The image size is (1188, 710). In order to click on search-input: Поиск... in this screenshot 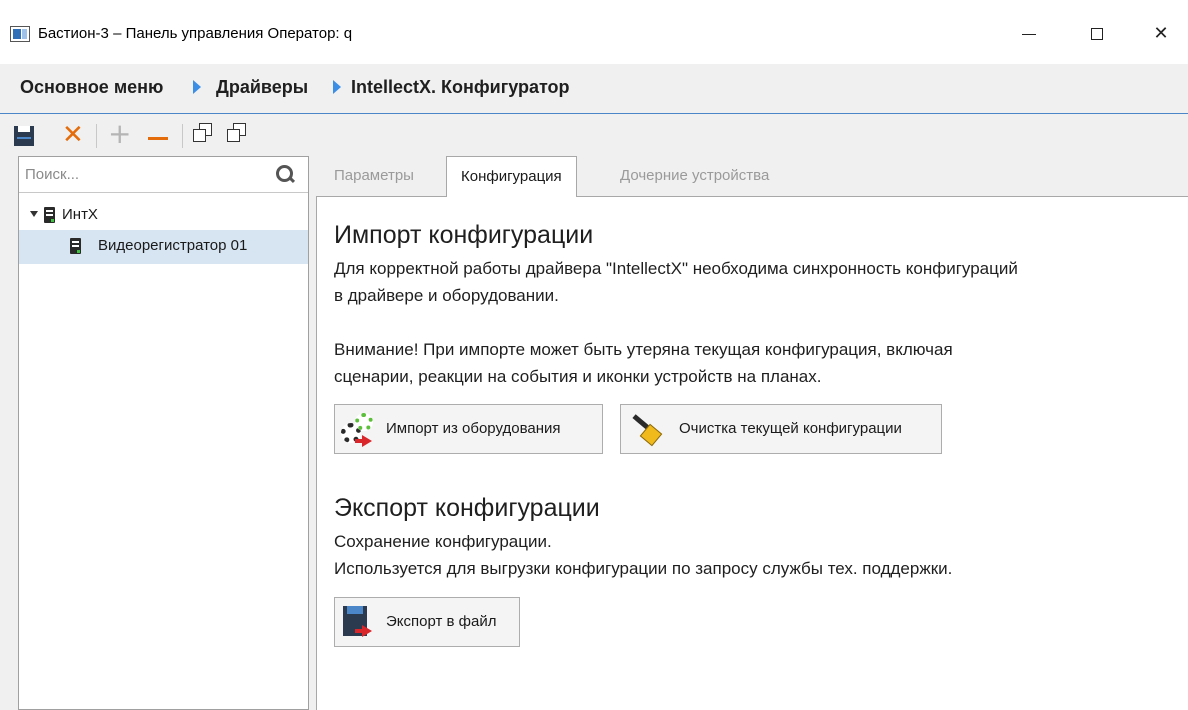, I will do `click(163, 175)`.